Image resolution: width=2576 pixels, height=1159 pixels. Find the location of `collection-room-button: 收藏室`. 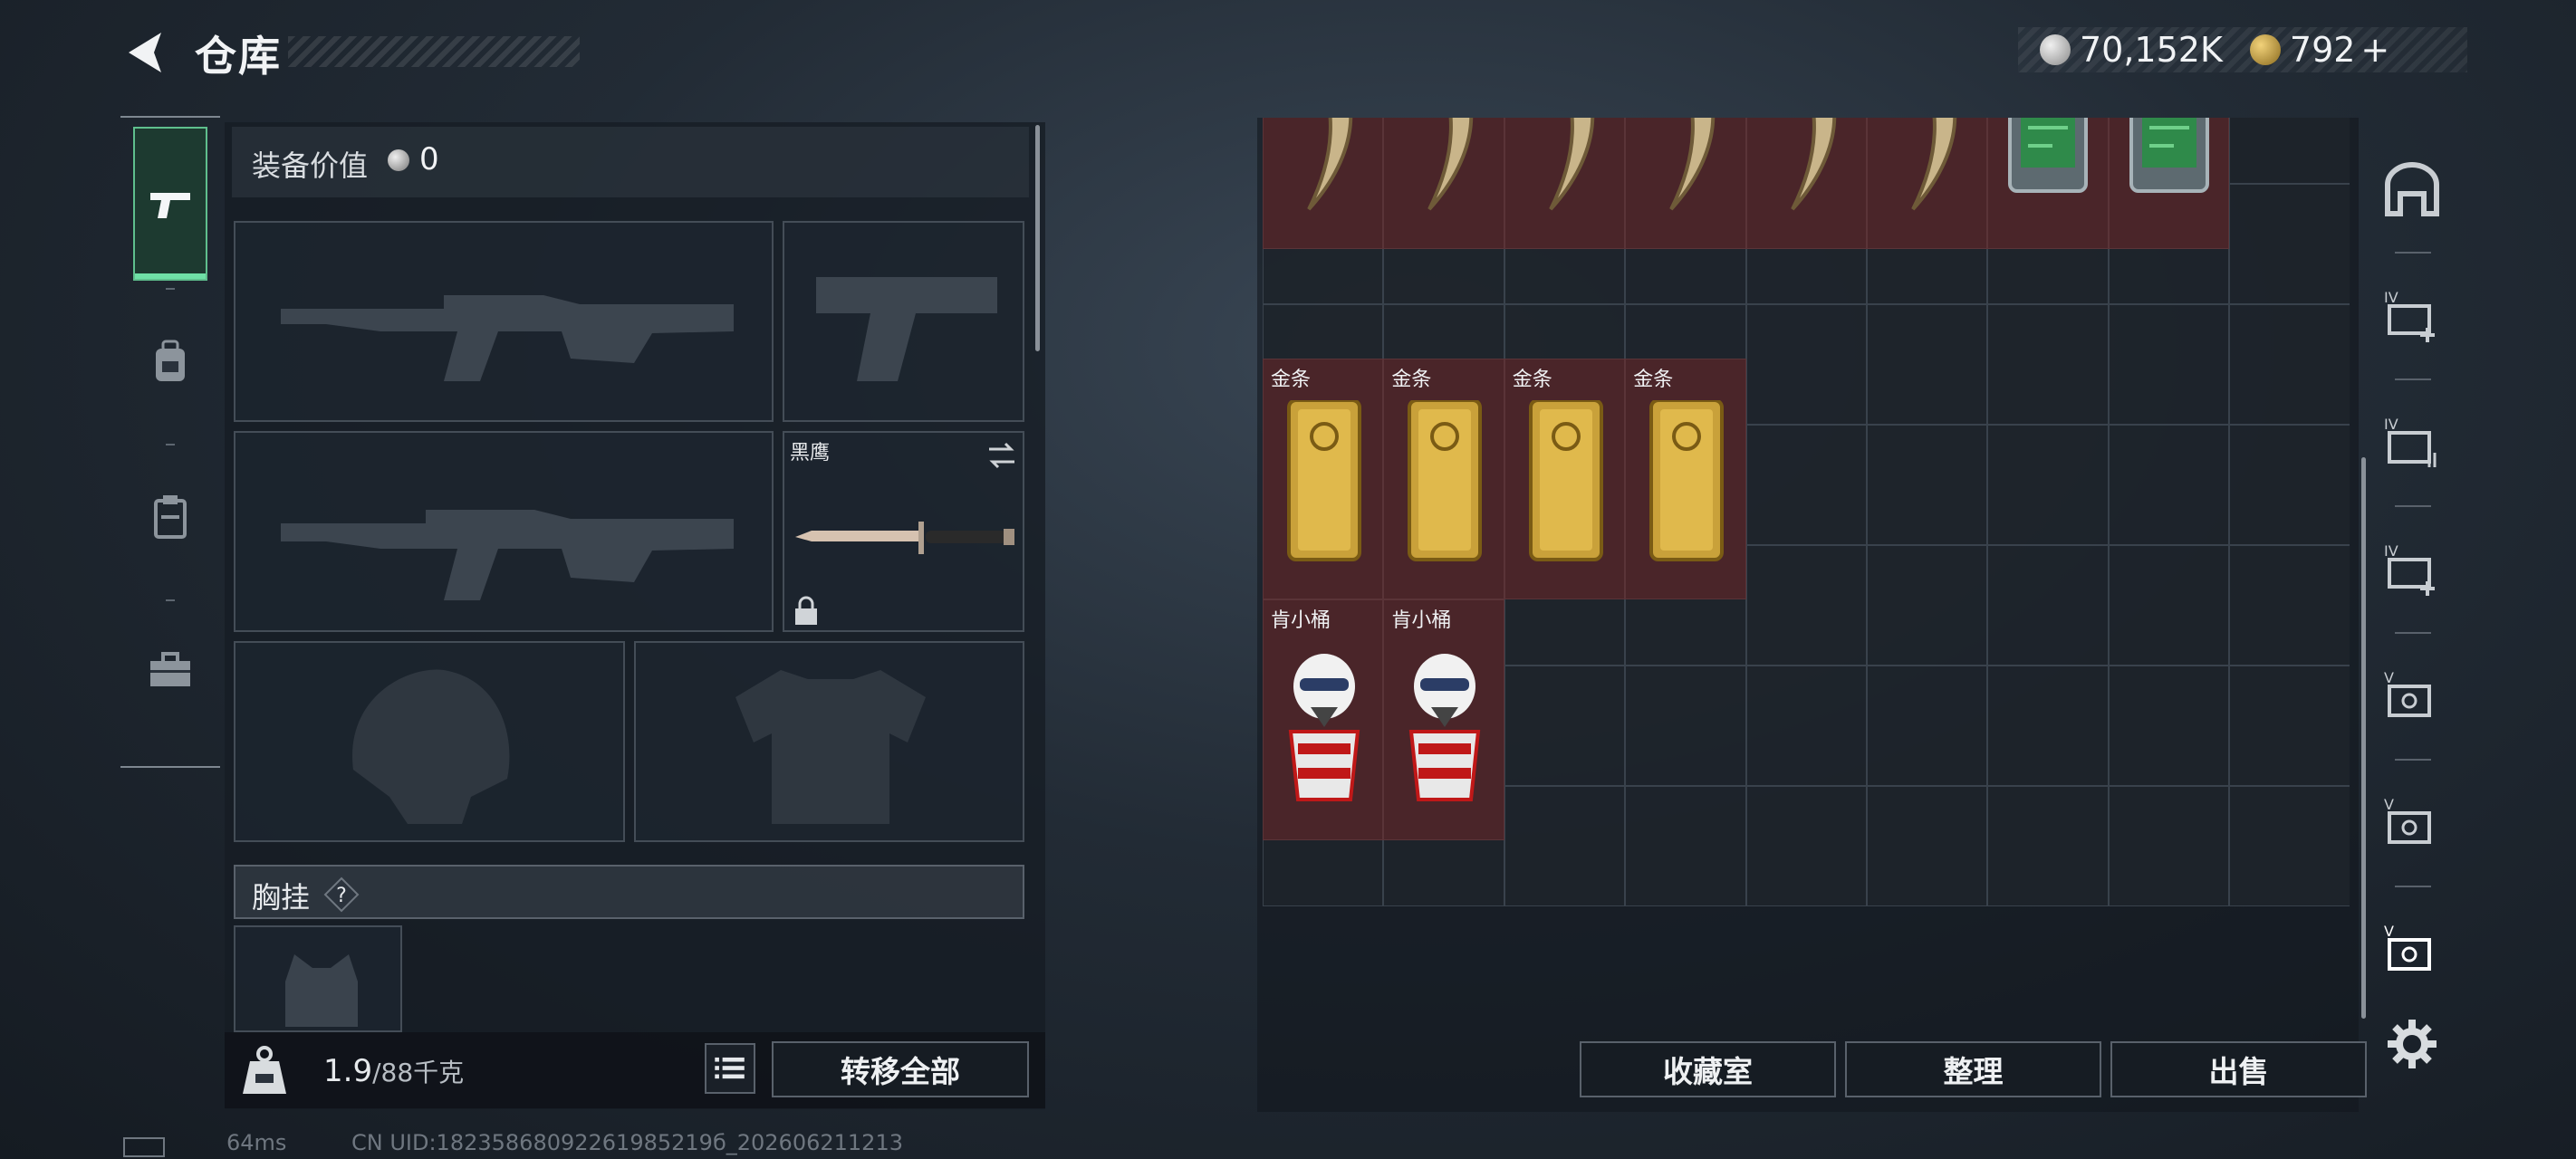

collection-room-button: 收藏室 is located at coordinates (1708, 1069).